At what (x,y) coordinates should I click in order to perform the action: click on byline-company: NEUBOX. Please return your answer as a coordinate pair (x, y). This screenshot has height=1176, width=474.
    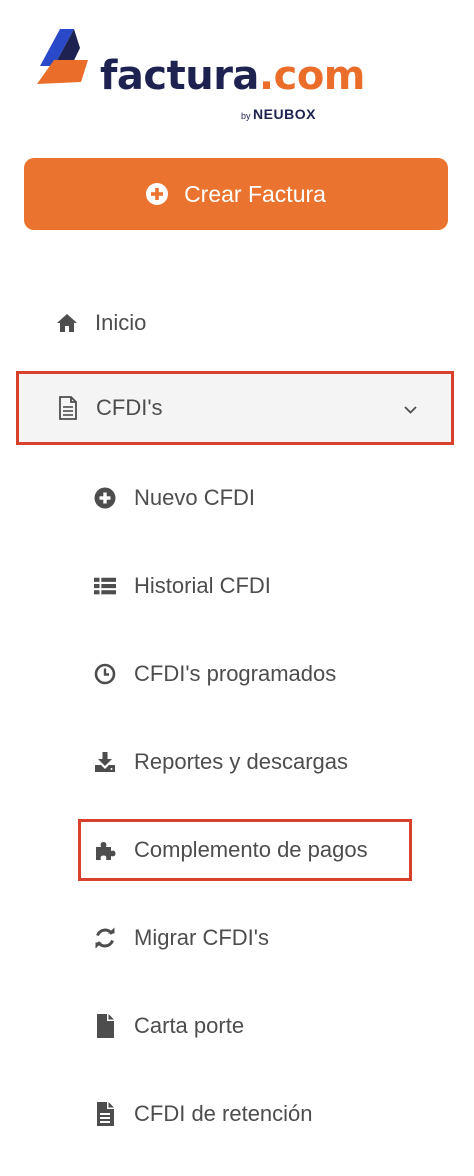
    Looking at the image, I should click on (284, 114).